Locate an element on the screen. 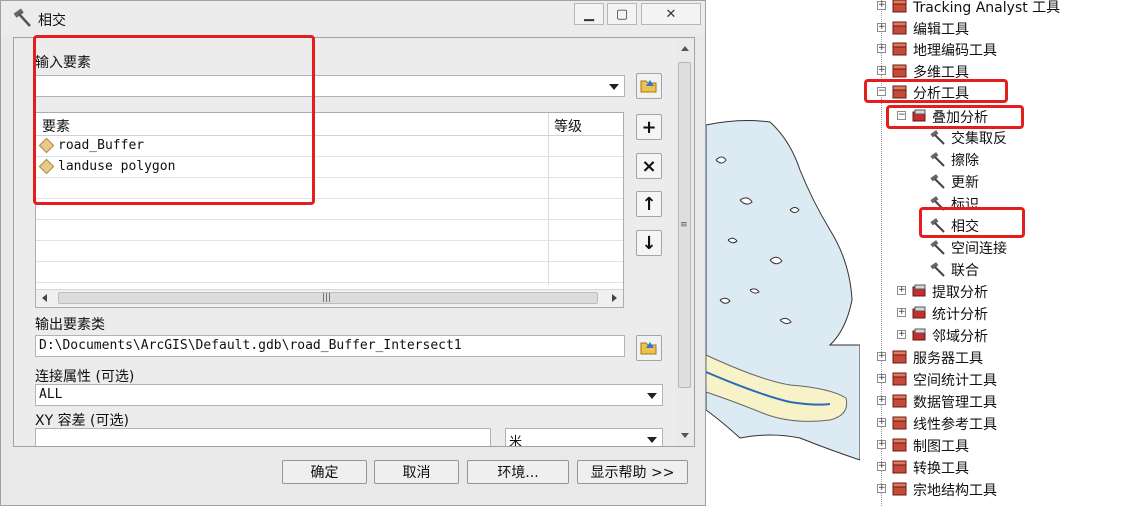 The image size is (1127, 506). browse-input-button is located at coordinates (649, 86).